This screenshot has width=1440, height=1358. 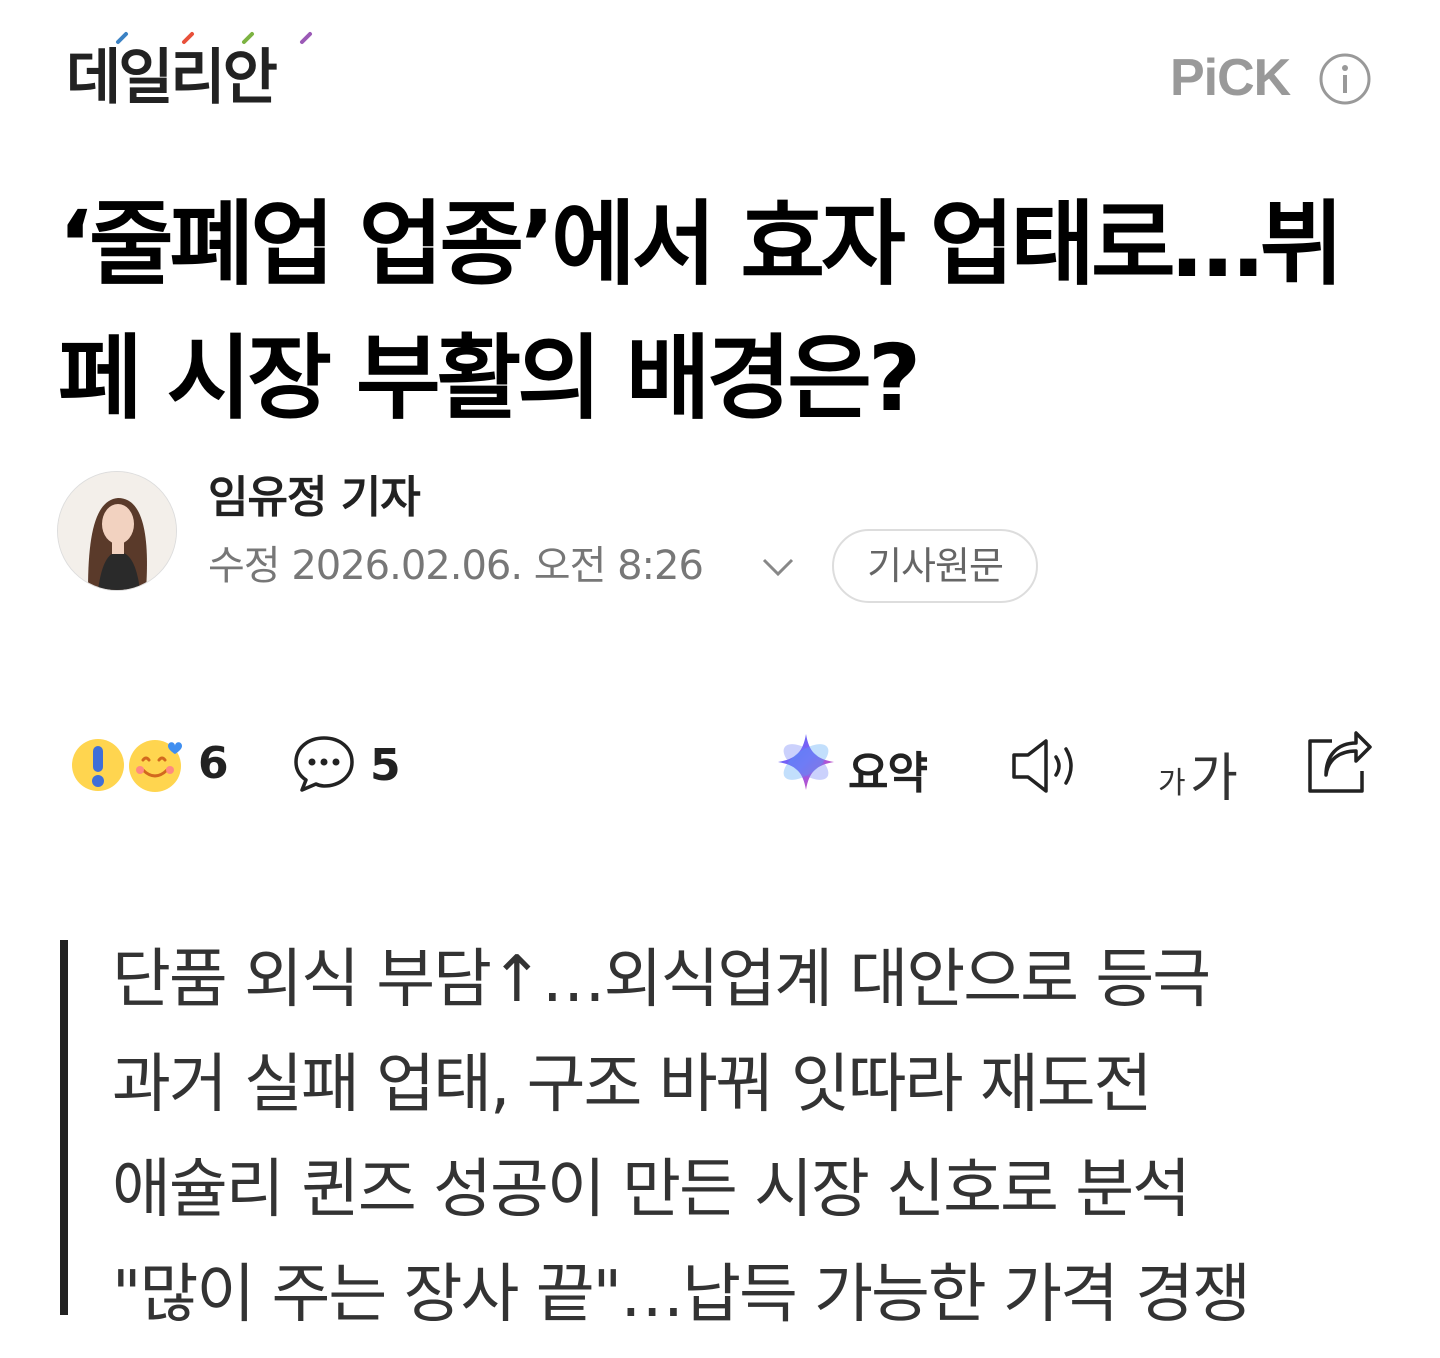 I want to click on article-date: 수정 2026.02.06. 오전 8:26, so click(x=456, y=566).